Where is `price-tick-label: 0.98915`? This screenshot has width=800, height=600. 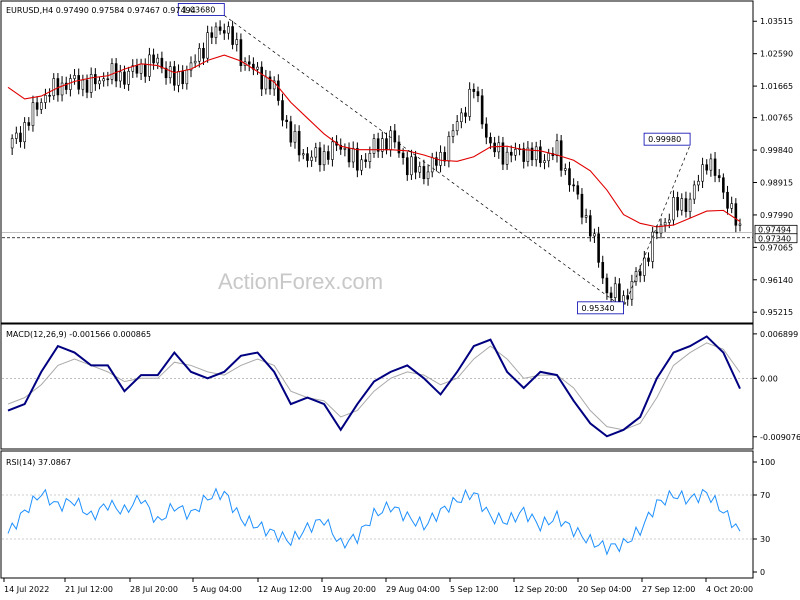
price-tick-label: 0.98915 is located at coordinates (776, 183).